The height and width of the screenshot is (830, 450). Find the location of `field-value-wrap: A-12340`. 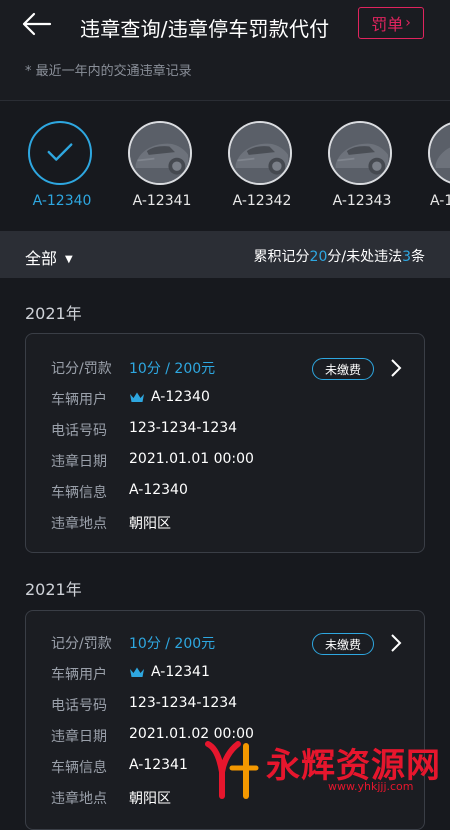

field-value-wrap: A-12340 is located at coordinates (169, 397).